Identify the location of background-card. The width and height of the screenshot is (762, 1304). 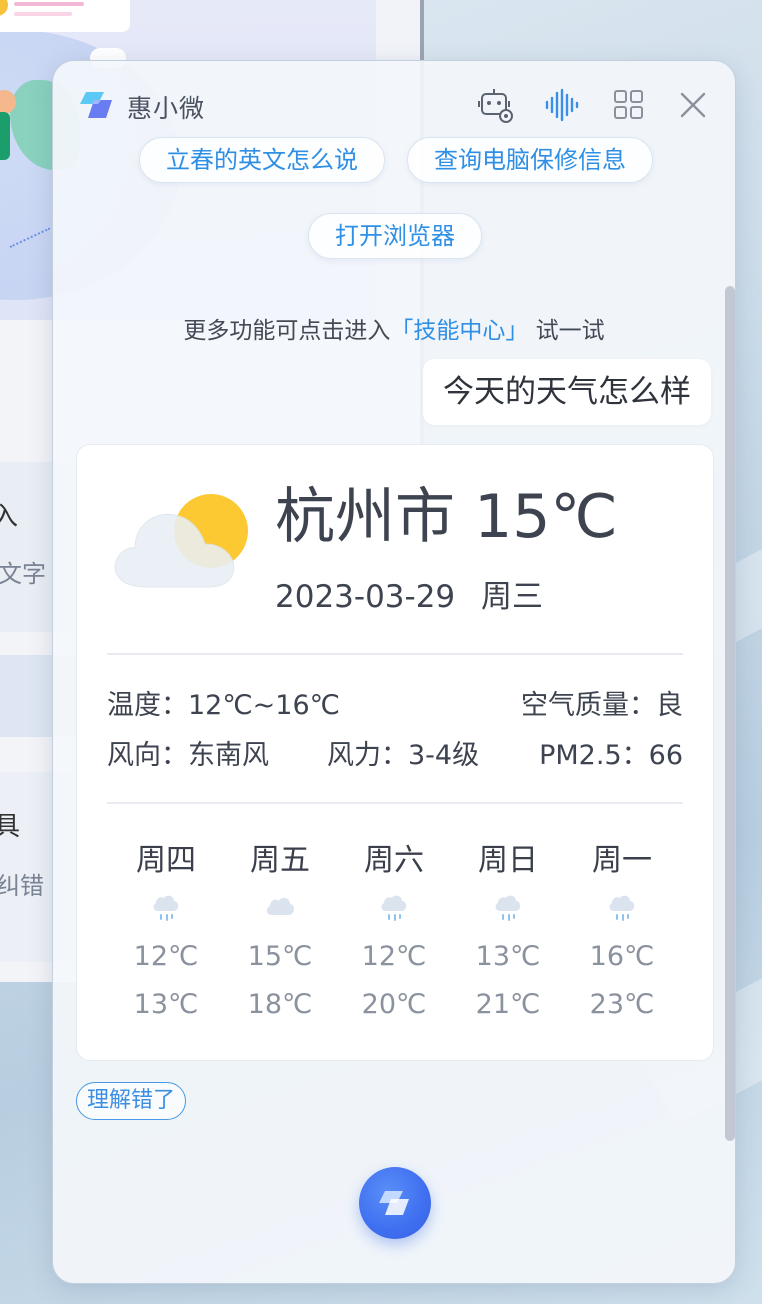
(65, 16).